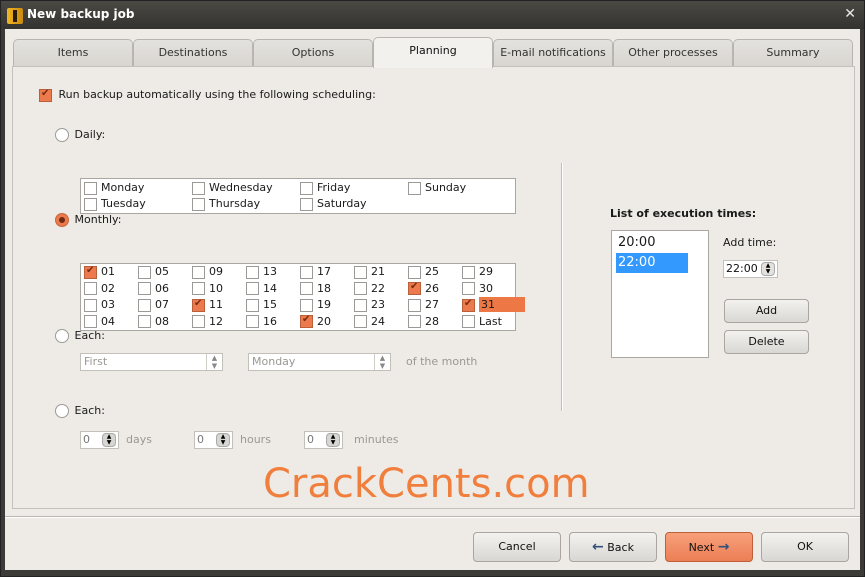  What do you see at coordinates (80, 336) in the screenshot?
I see `each-weekday-option: Each:` at bounding box center [80, 336].